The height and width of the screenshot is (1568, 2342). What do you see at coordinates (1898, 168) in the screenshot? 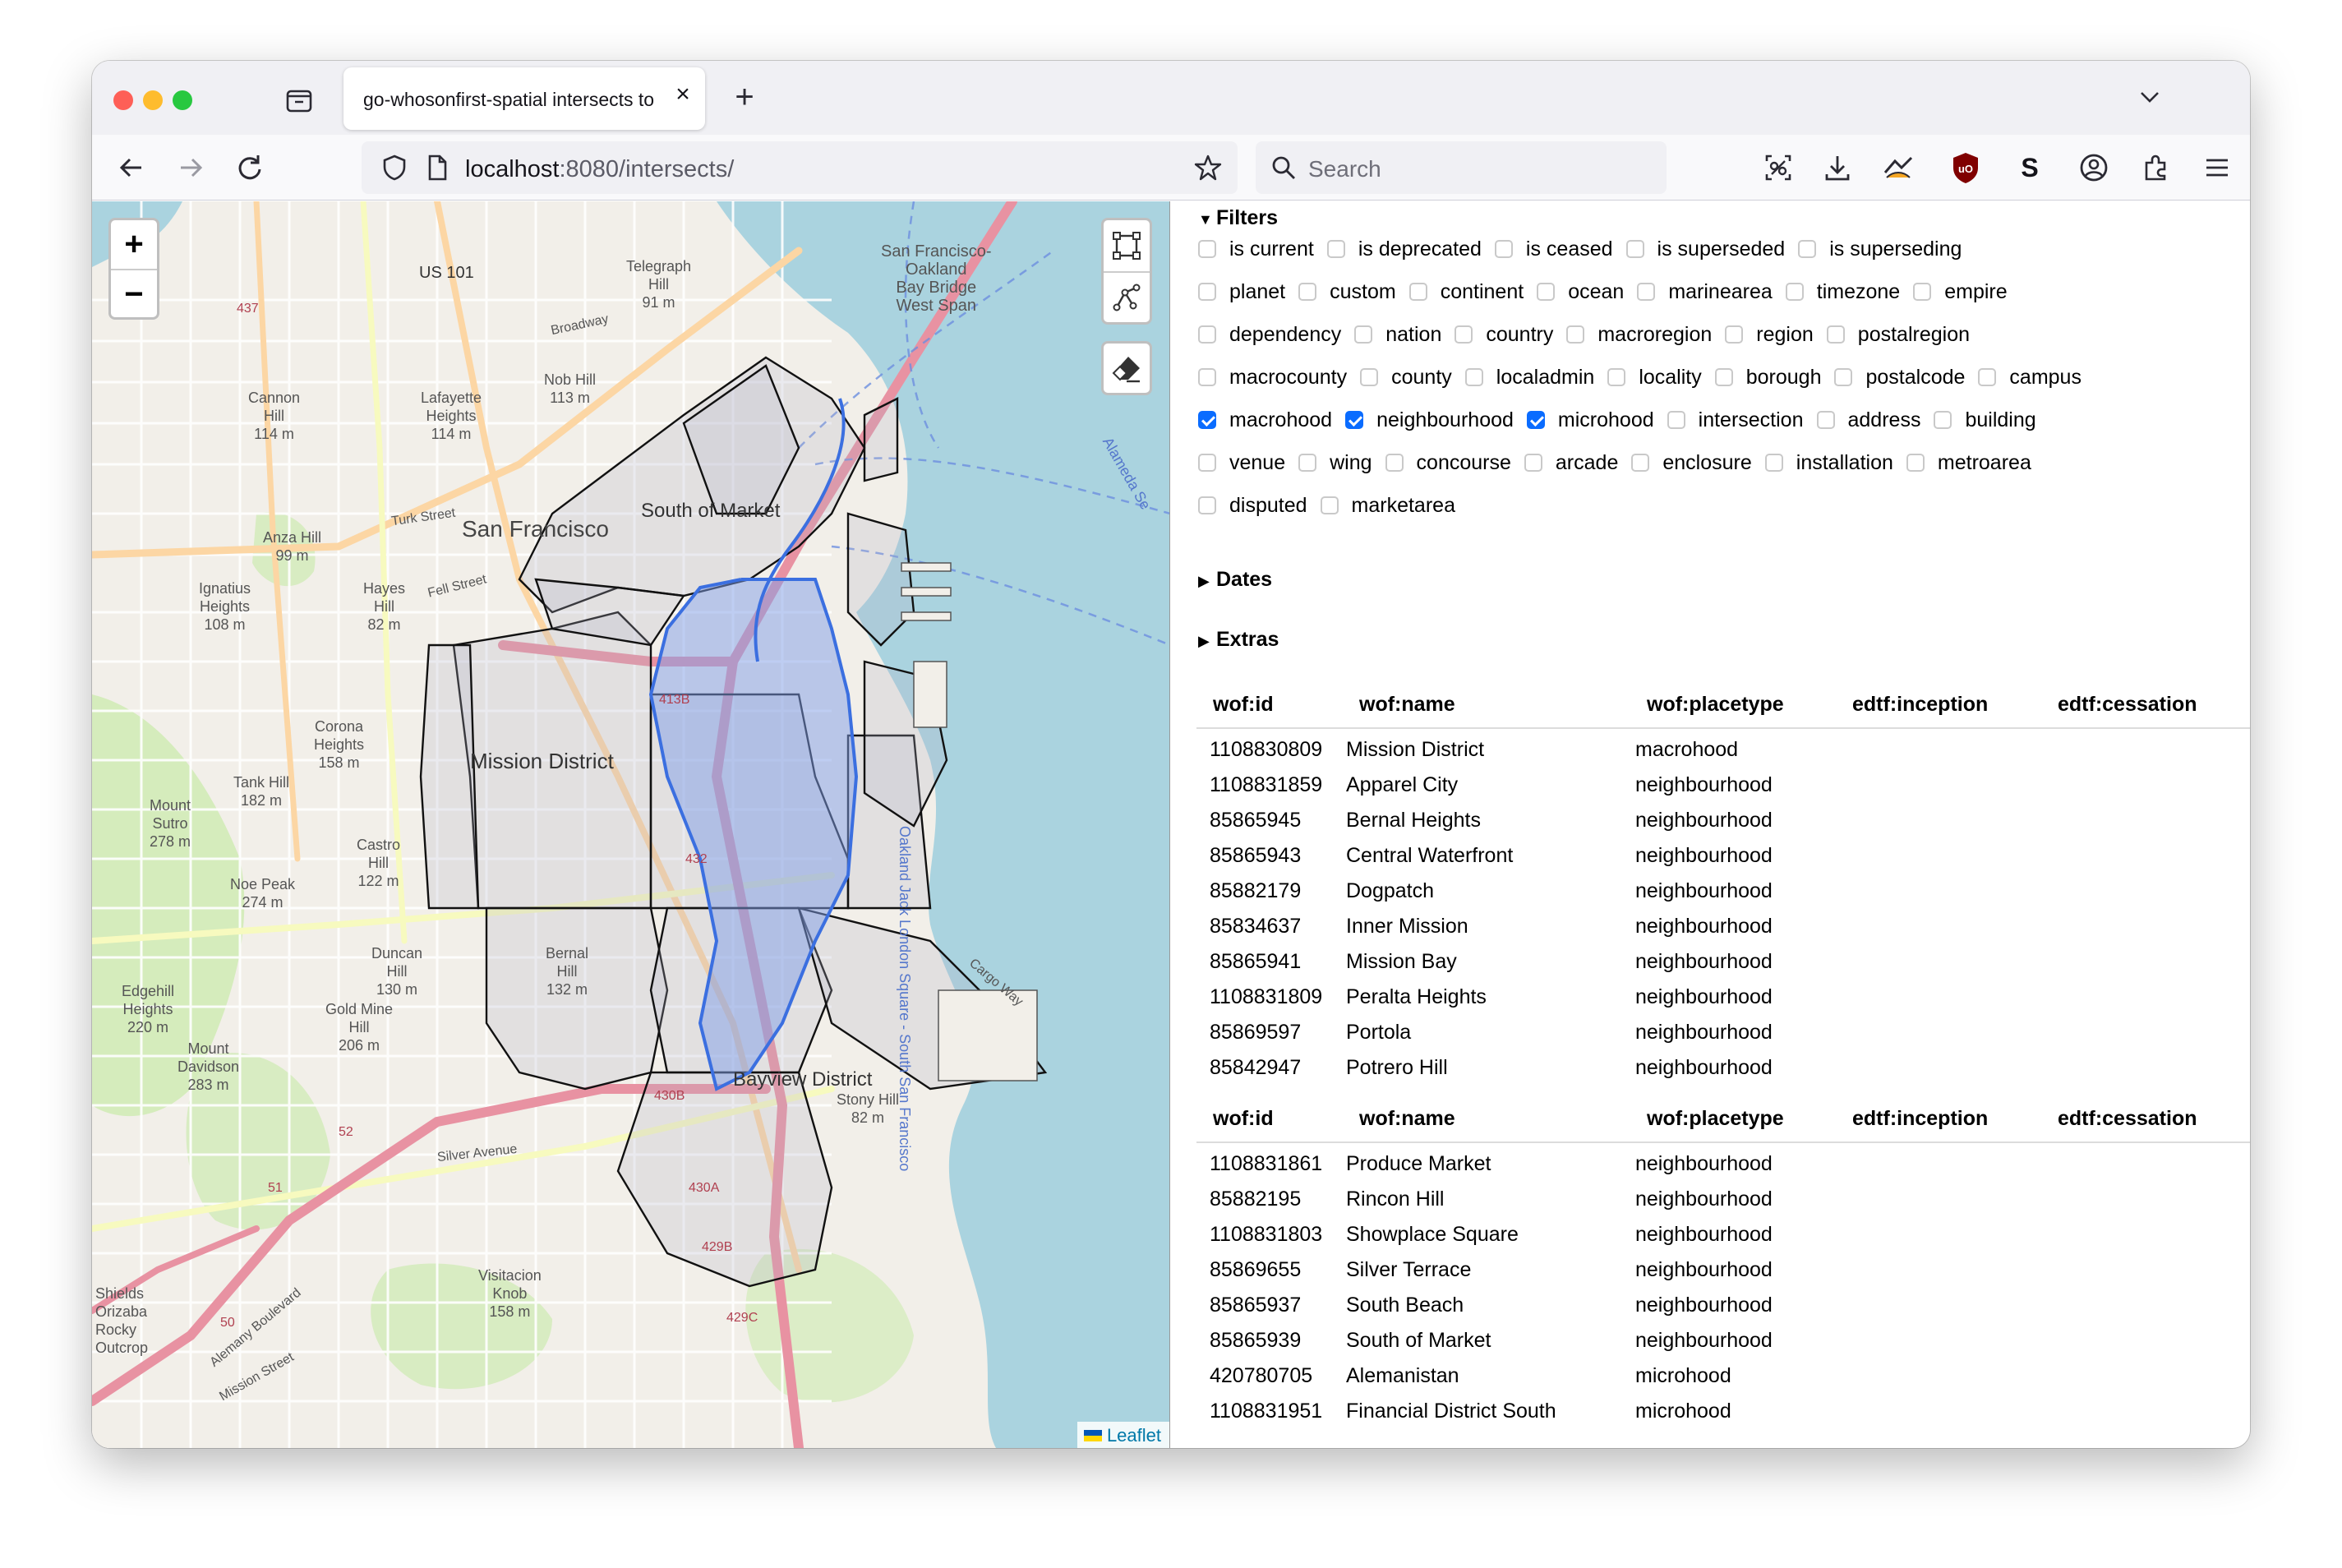
I see `extension-wof-icon` at bounding box center [1898, 168].